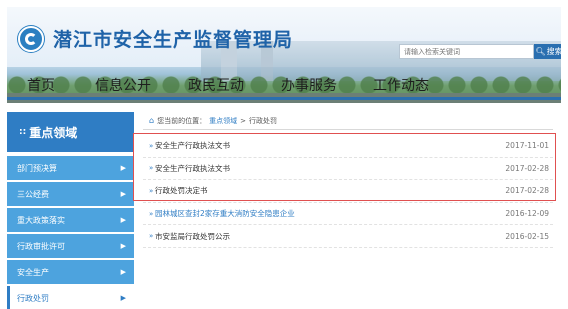 The width and height of the screenshot is (568, 309). What do you see at coordinates (401, 85) in the screenshot?
I see `nav-item-work-news: 工作动态` at bounding box center [401, 85].